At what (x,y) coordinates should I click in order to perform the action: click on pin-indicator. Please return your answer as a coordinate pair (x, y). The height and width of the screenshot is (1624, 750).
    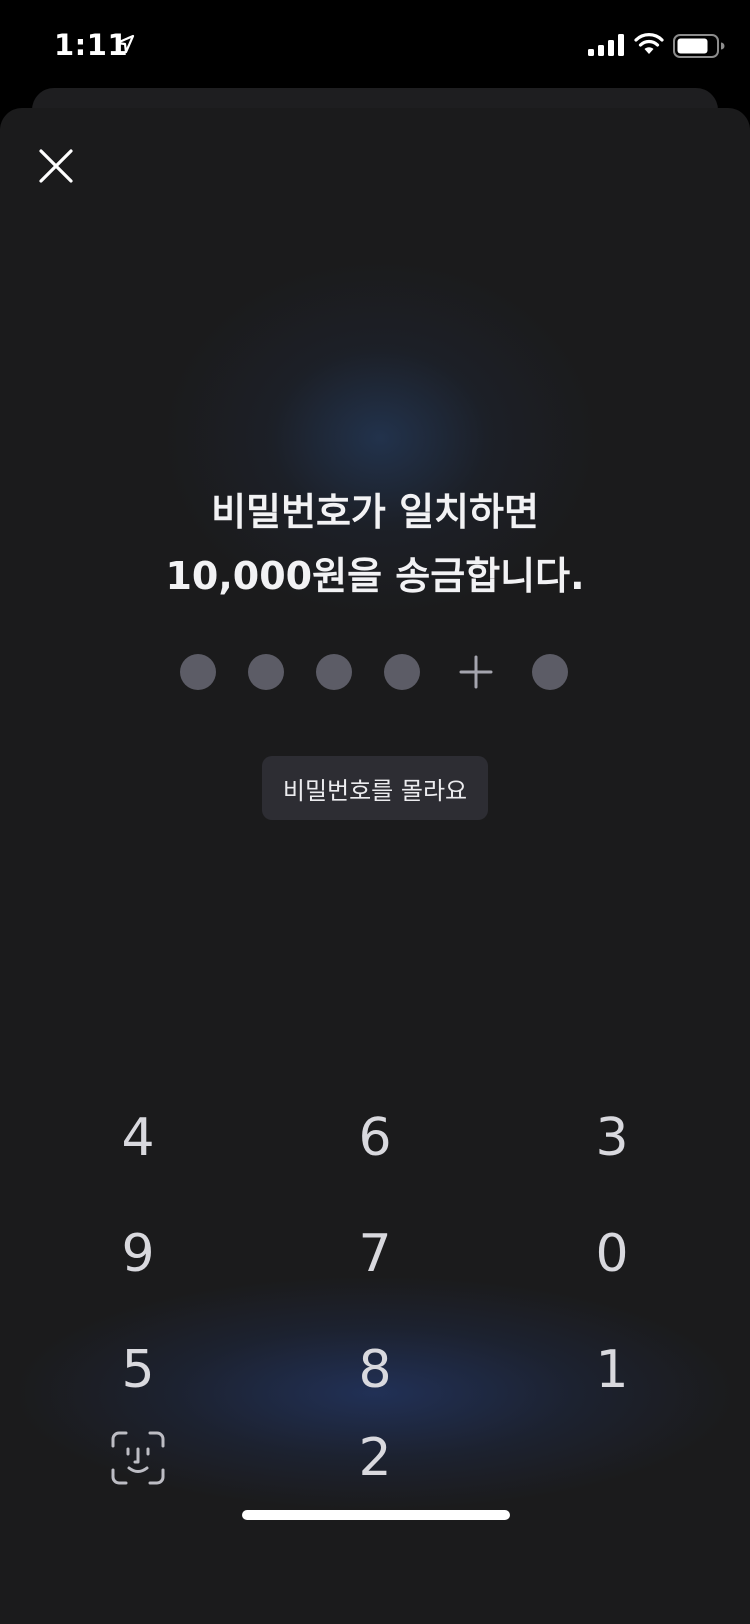
    Looking at the image, I should click on (375, 672).